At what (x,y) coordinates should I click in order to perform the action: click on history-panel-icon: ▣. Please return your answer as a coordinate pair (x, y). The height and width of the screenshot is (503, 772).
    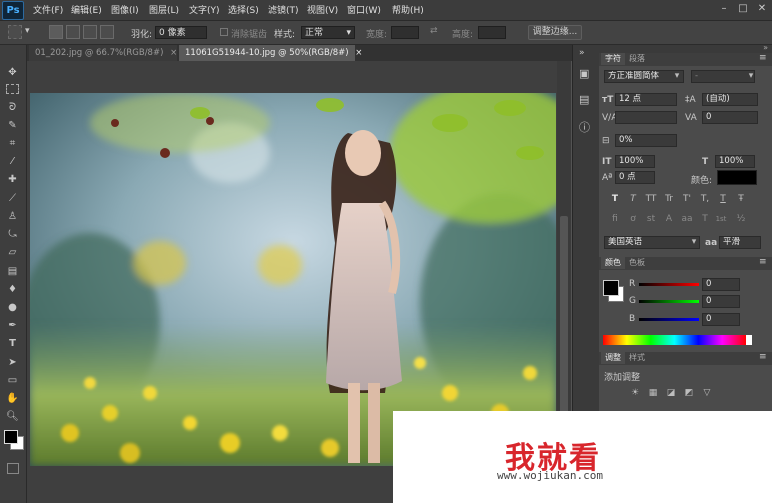
    Looking at the image, I should click on (584, 73).